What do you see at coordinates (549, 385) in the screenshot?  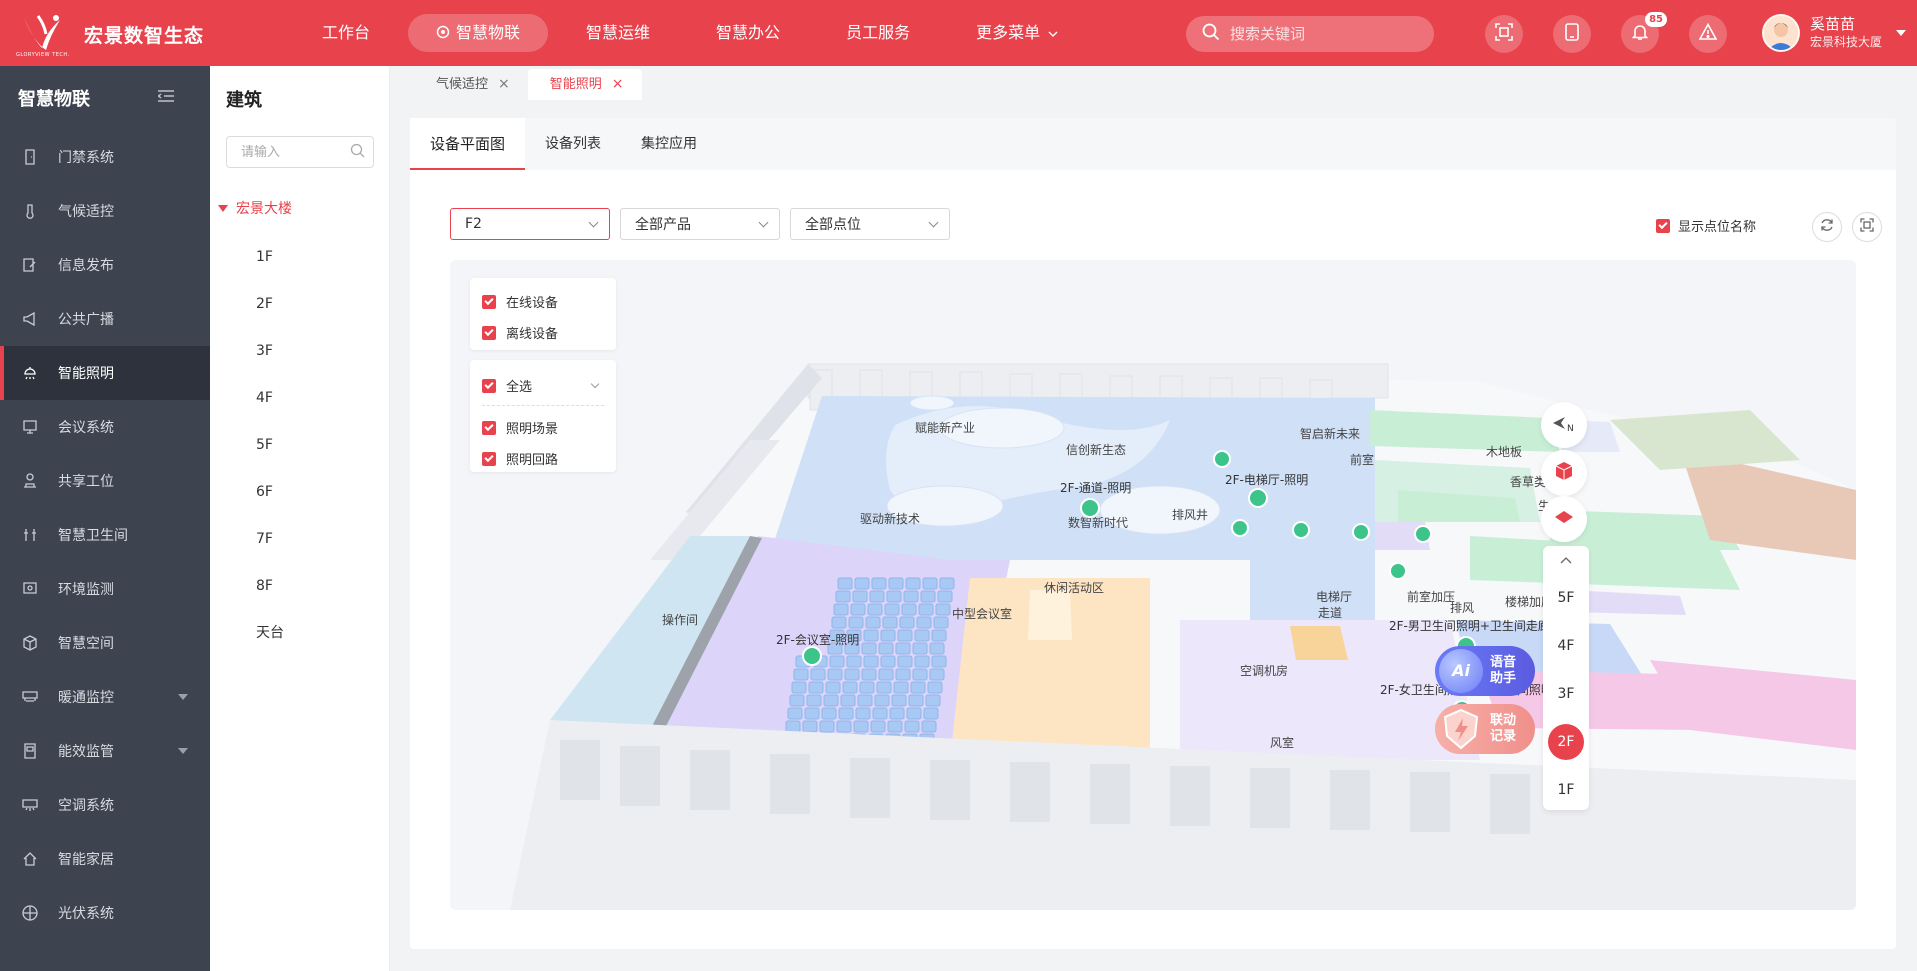 I see `select-all-row: 全选` at bounding box center [549, 385].